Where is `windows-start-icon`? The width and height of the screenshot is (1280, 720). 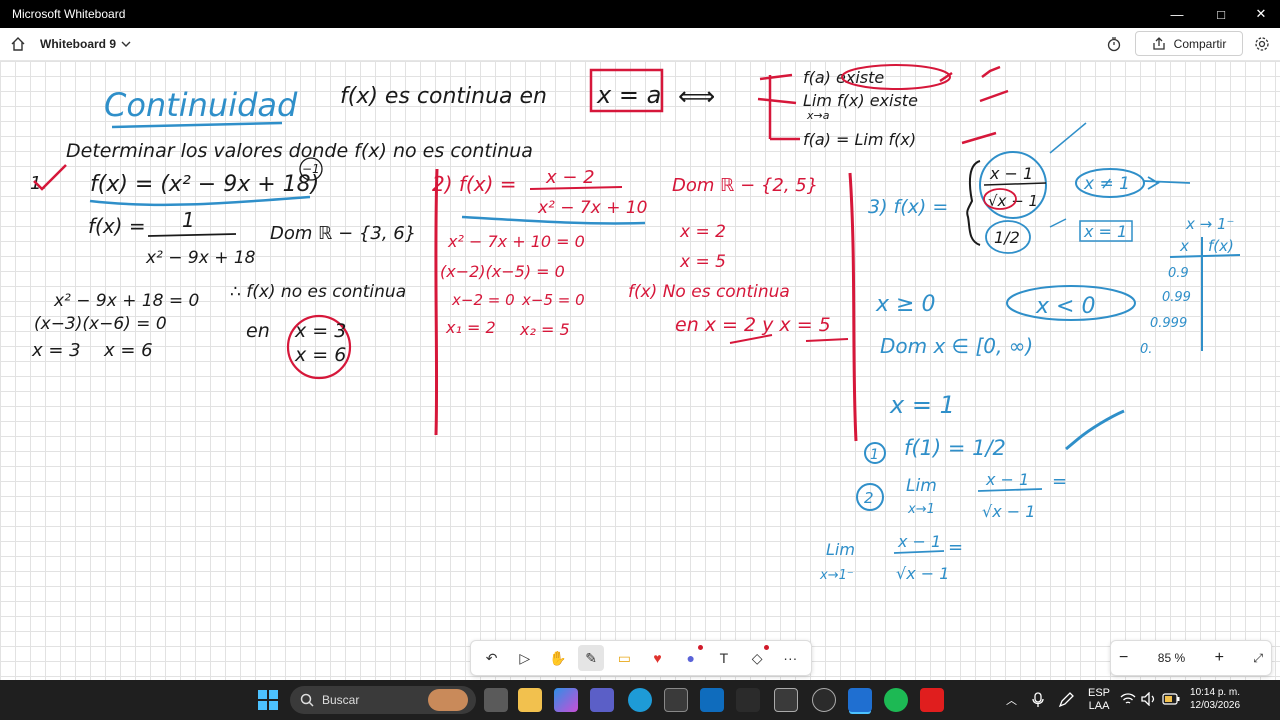 windows-start-icon is located at coordinates (268, 700).